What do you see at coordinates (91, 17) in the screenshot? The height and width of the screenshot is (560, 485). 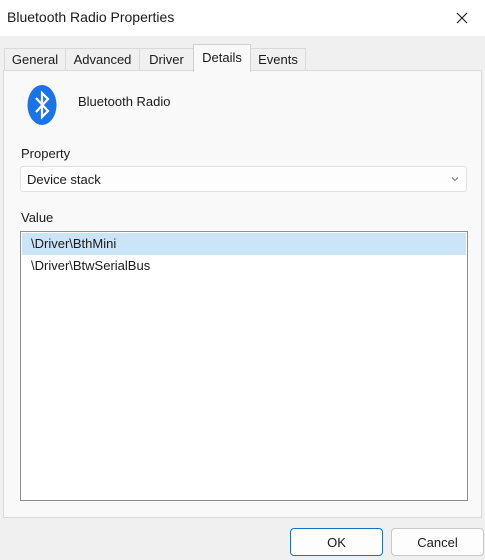 I see `window-title: Bluetooth Radio Properties` at bounding box center [91, 17].